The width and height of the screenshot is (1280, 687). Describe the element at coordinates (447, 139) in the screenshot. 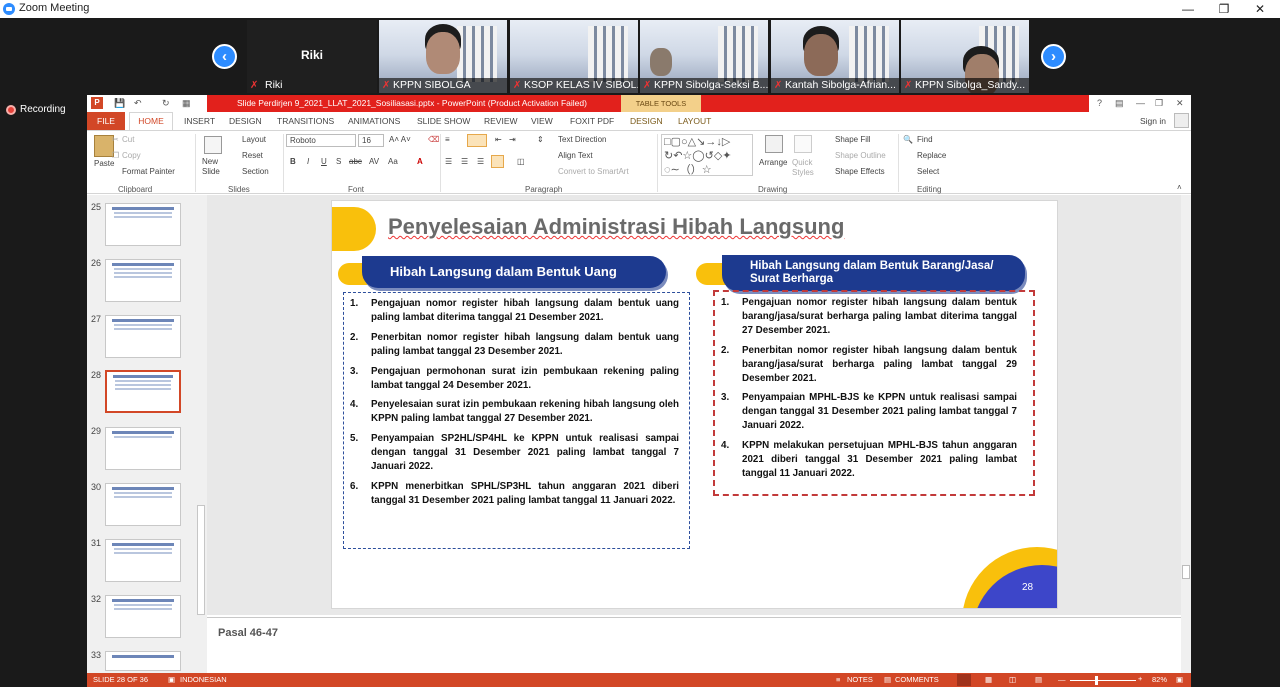

I see `bullets-icon: ≡` at that location.